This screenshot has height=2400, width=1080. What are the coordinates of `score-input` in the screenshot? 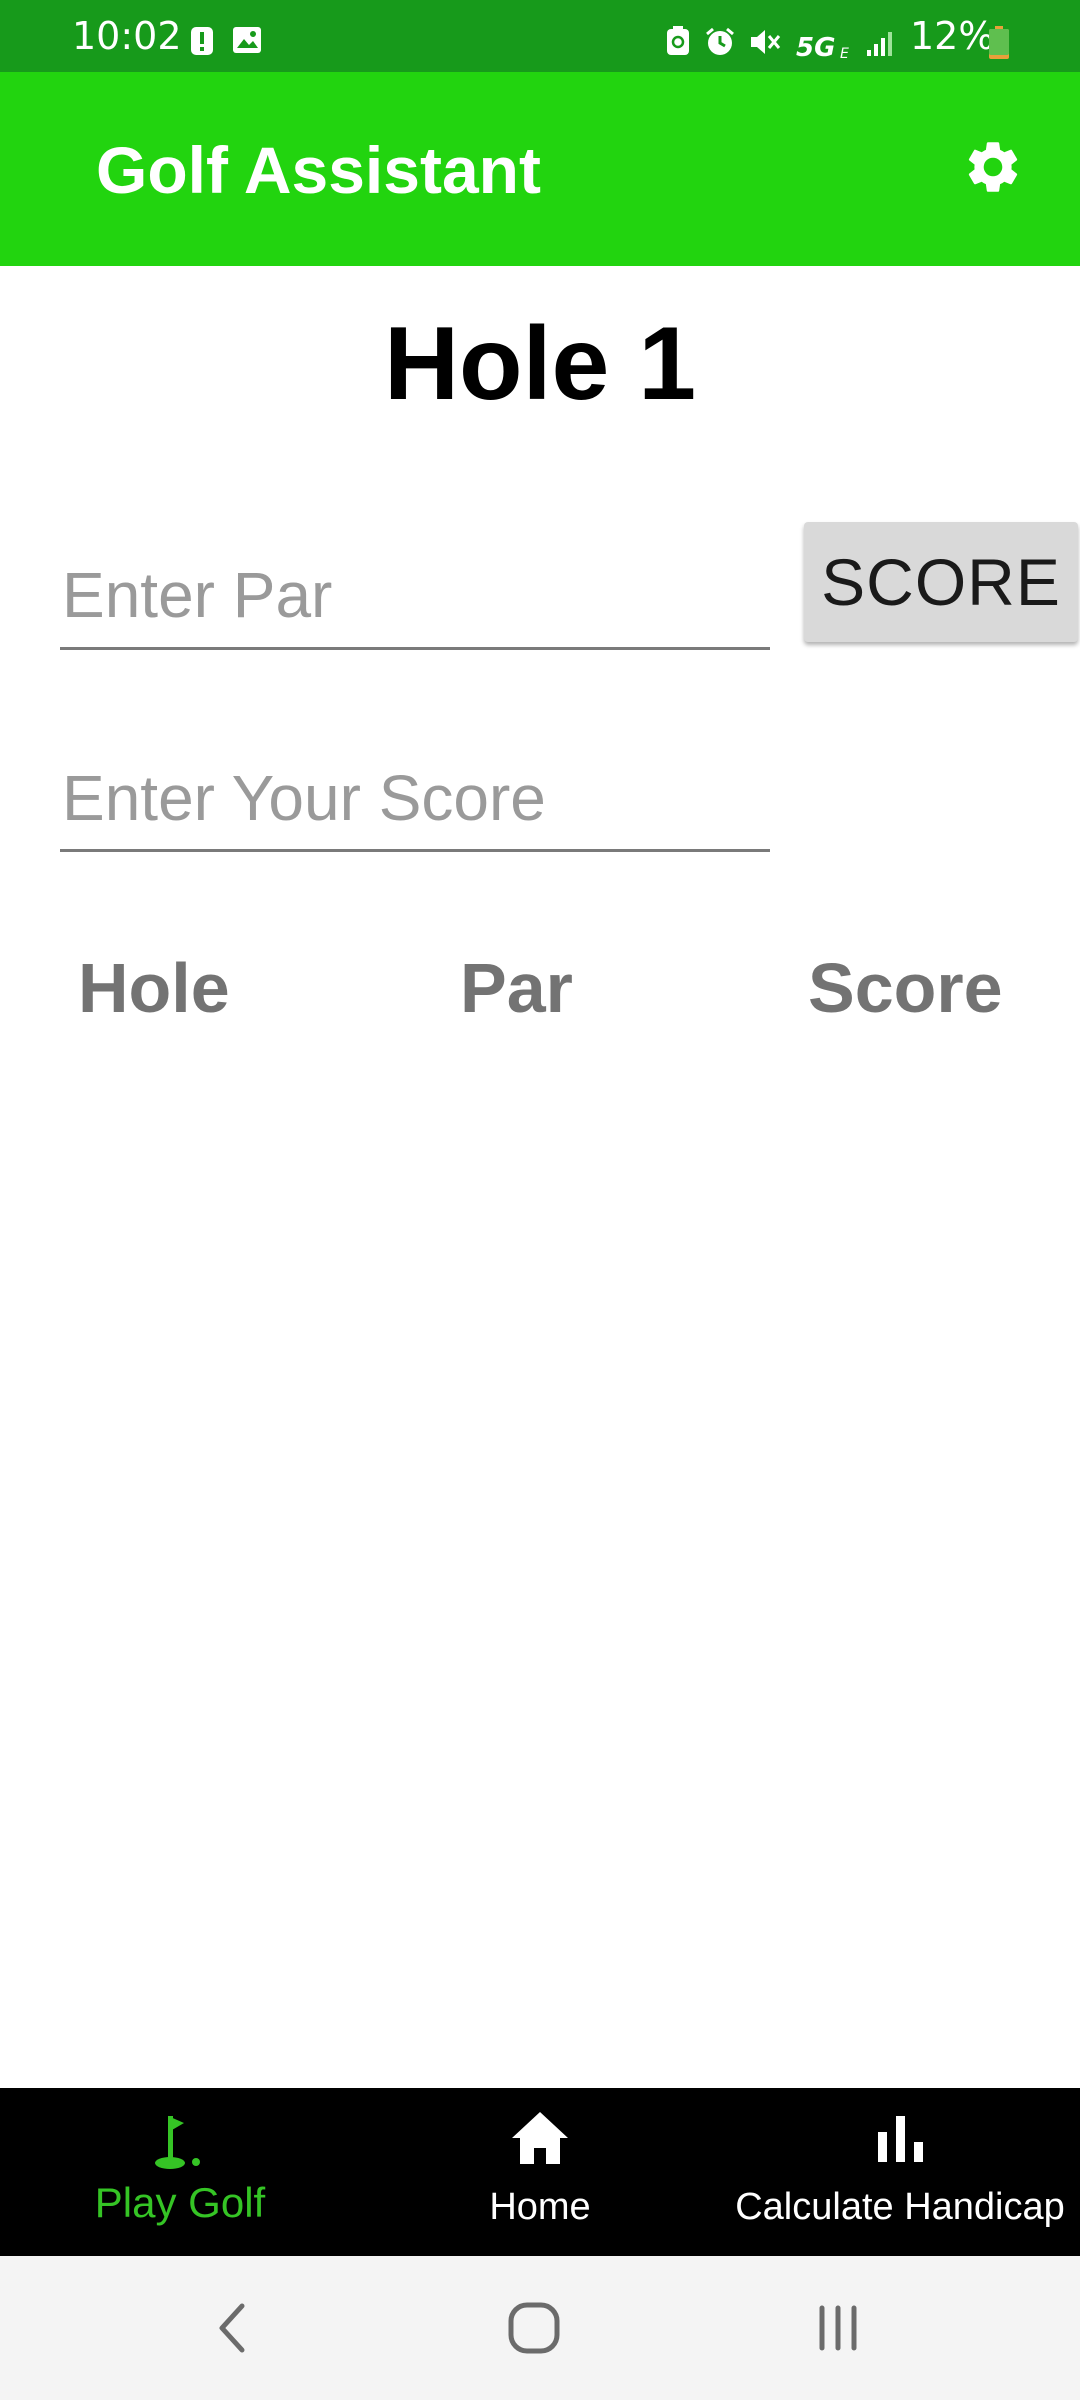 It's located at (415, 802).